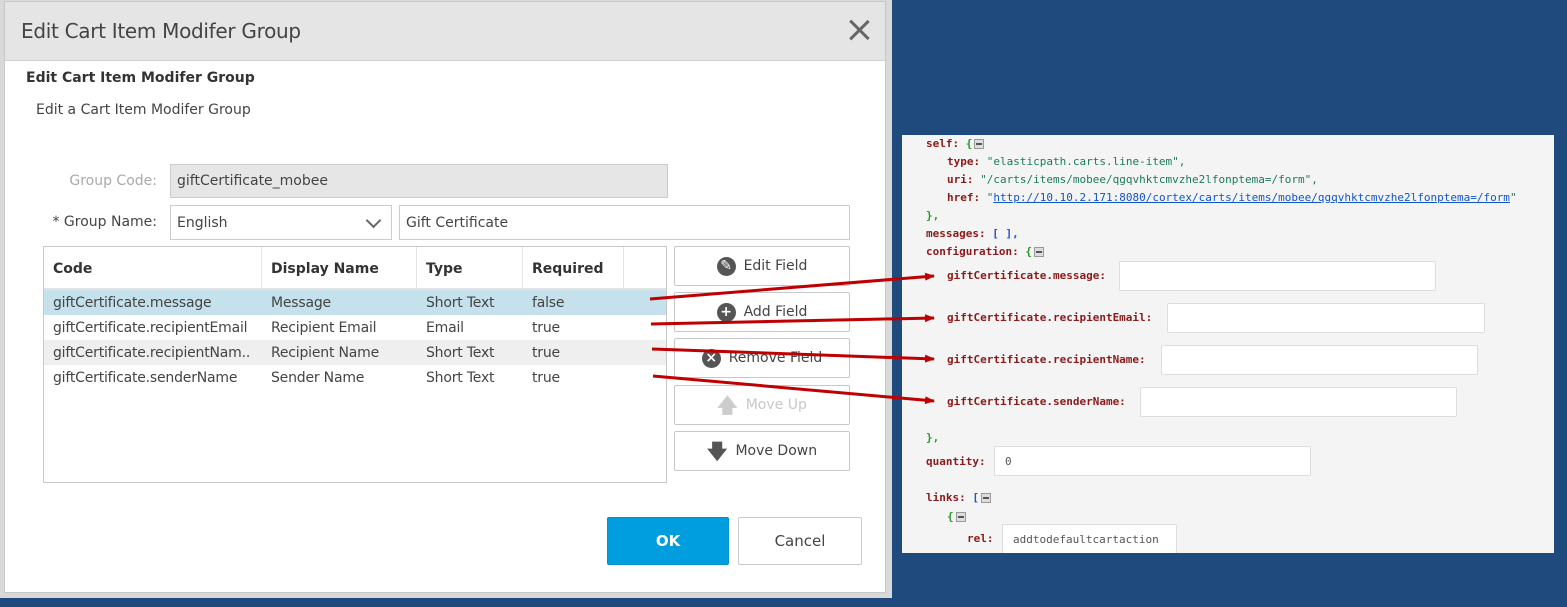 This screenshot has width=1567, height=607. Describe the element at coordinates (548, 303) in the screenshot. I see `cell-required: false` at that location.